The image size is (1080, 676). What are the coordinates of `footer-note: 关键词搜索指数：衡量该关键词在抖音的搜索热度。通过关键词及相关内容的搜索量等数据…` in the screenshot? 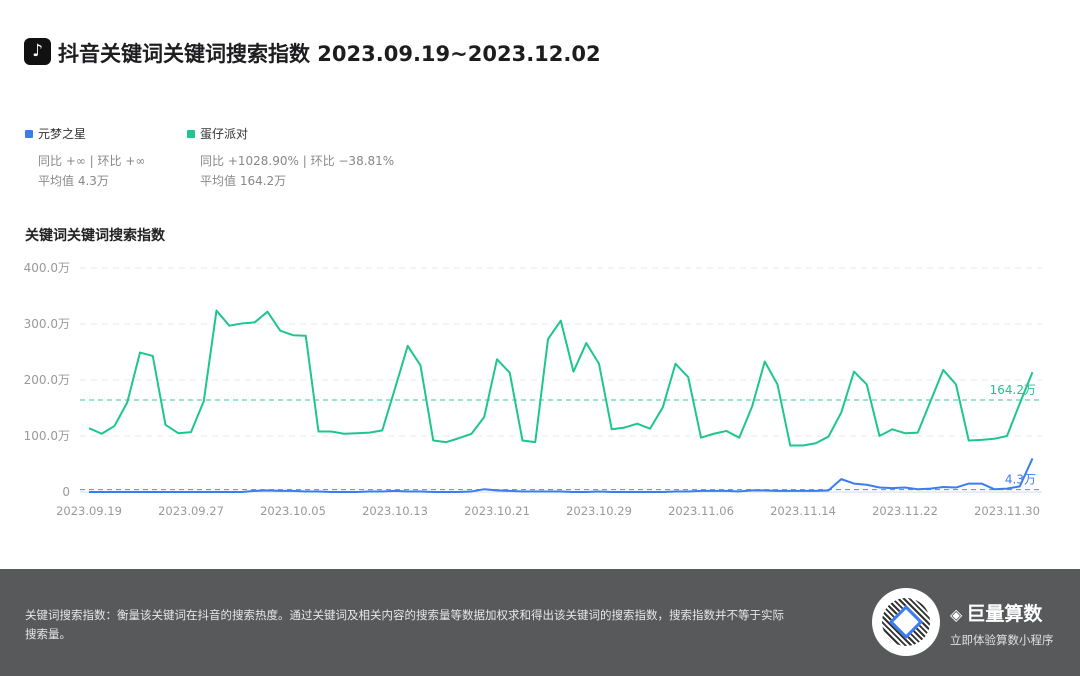 It's located at (404, 624).